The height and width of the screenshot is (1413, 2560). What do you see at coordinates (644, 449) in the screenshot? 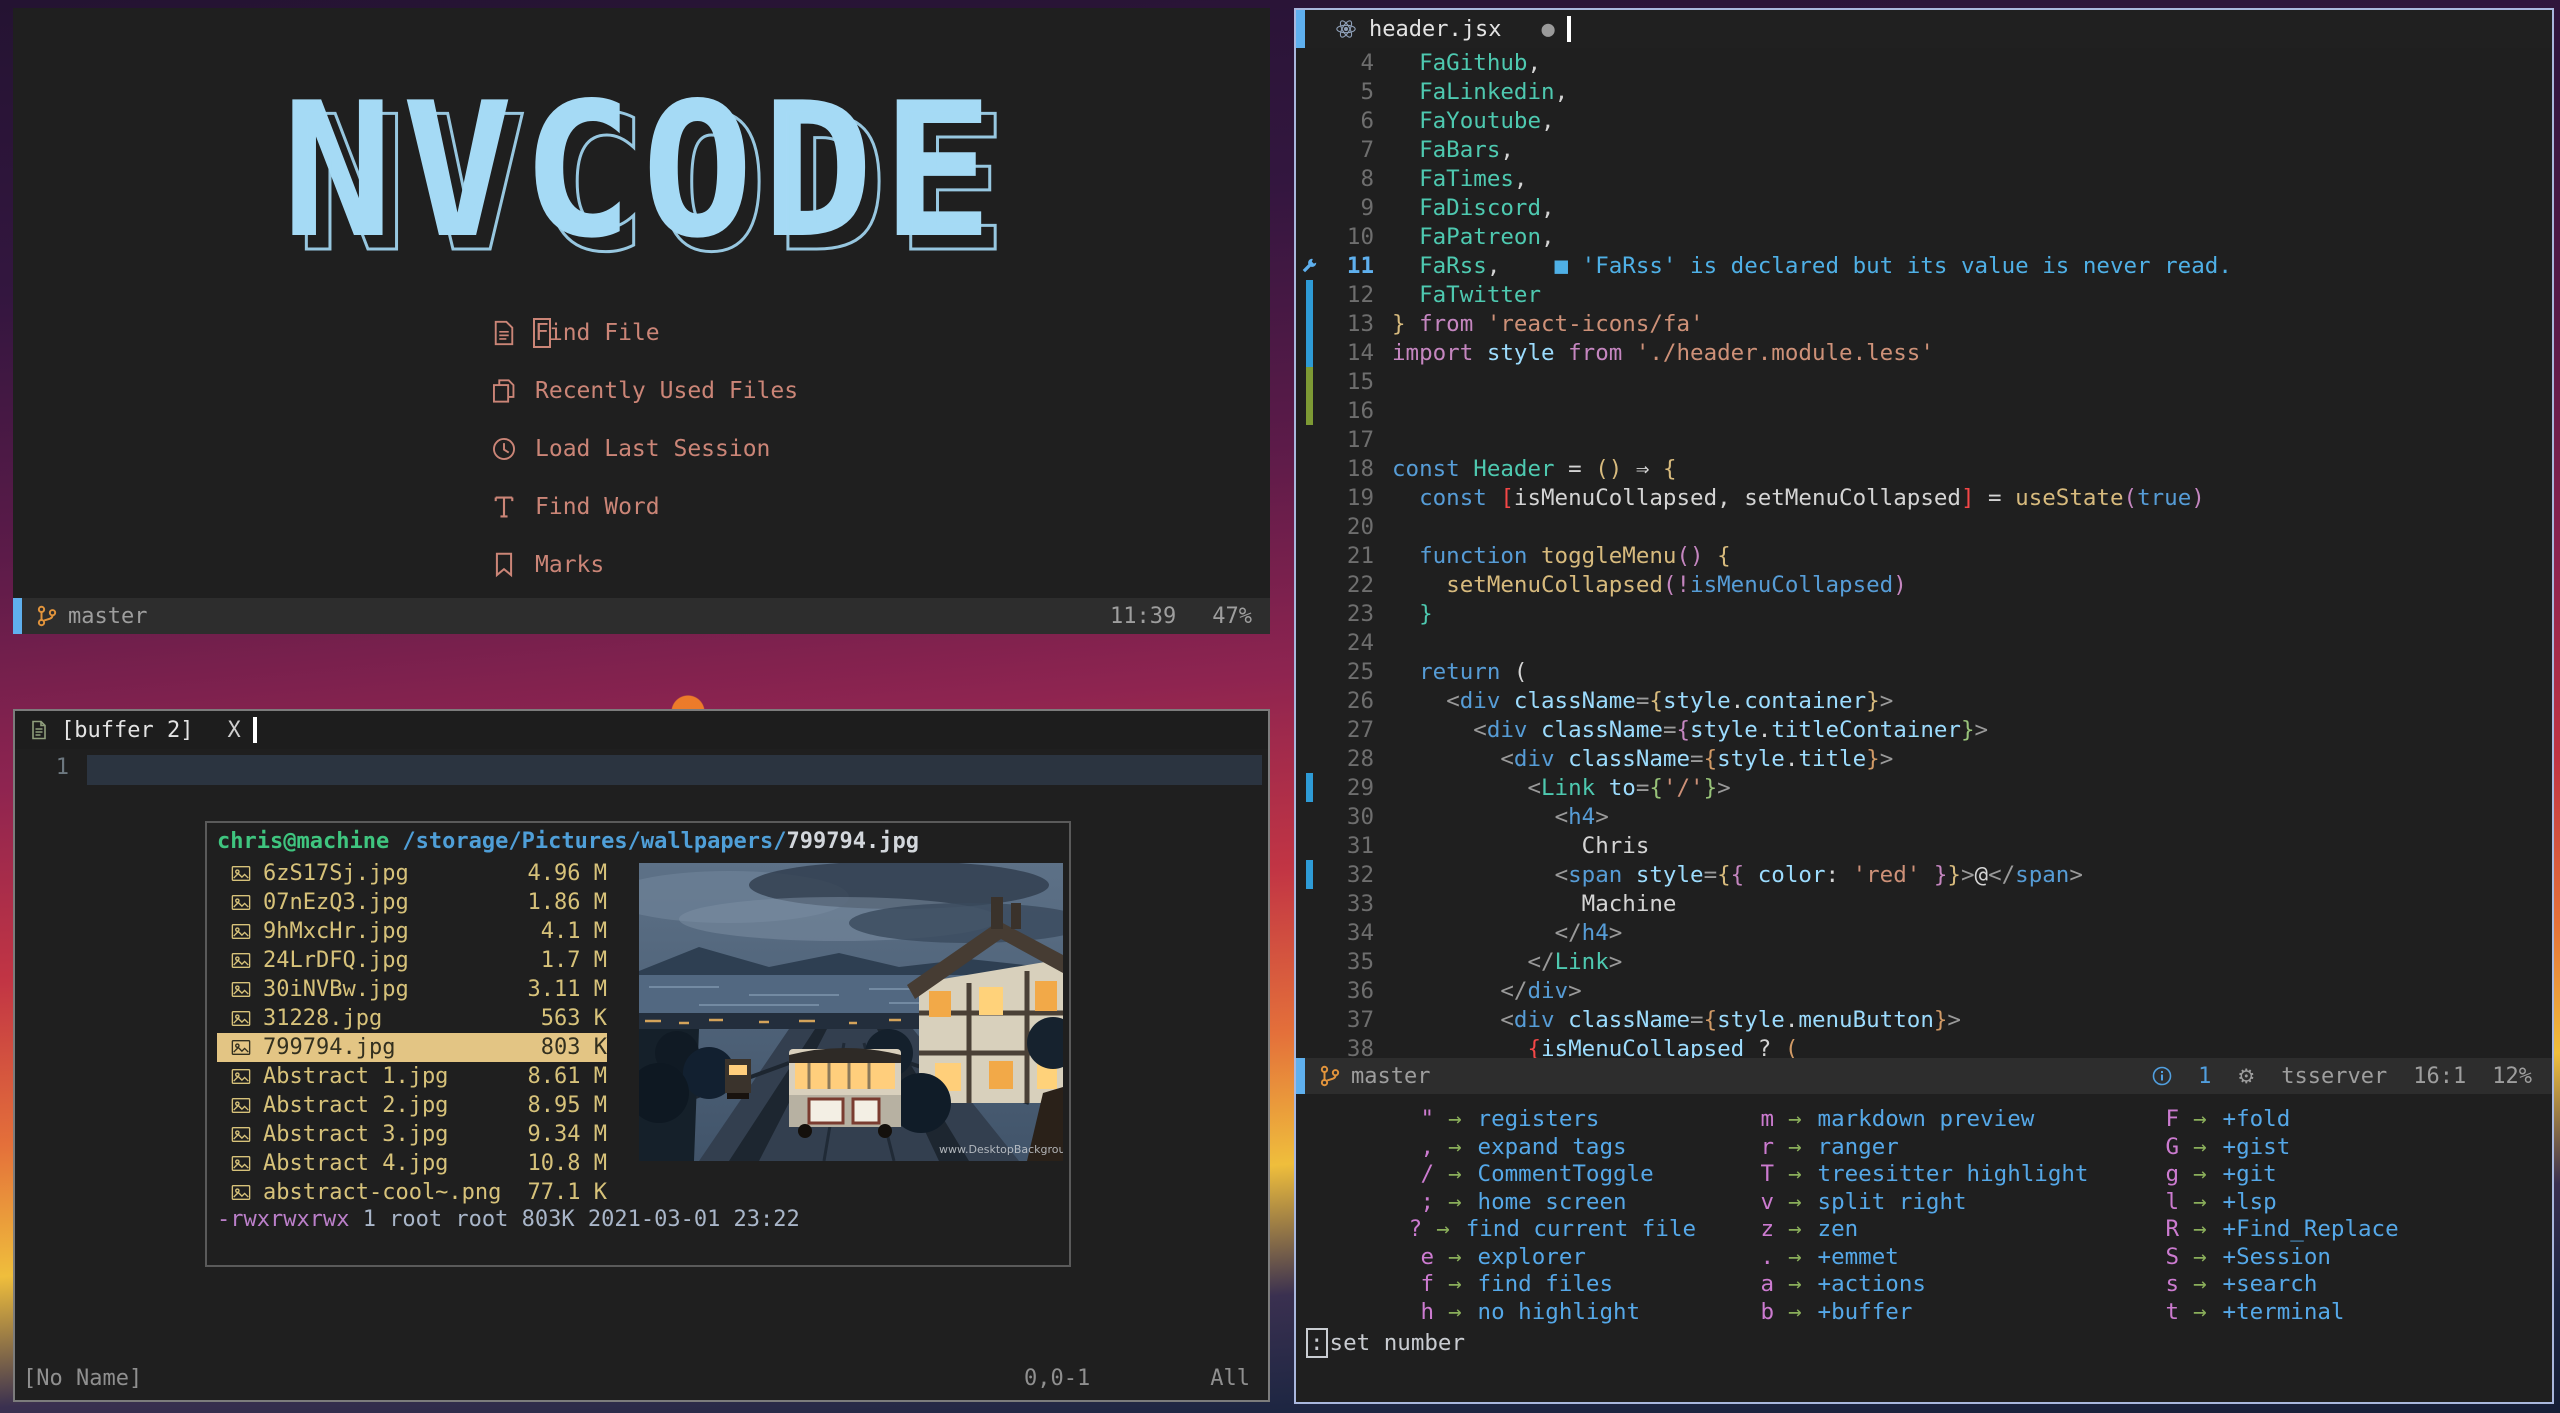
I see `start-menu-item: Load Last Session` at bounding box center [644, 449].